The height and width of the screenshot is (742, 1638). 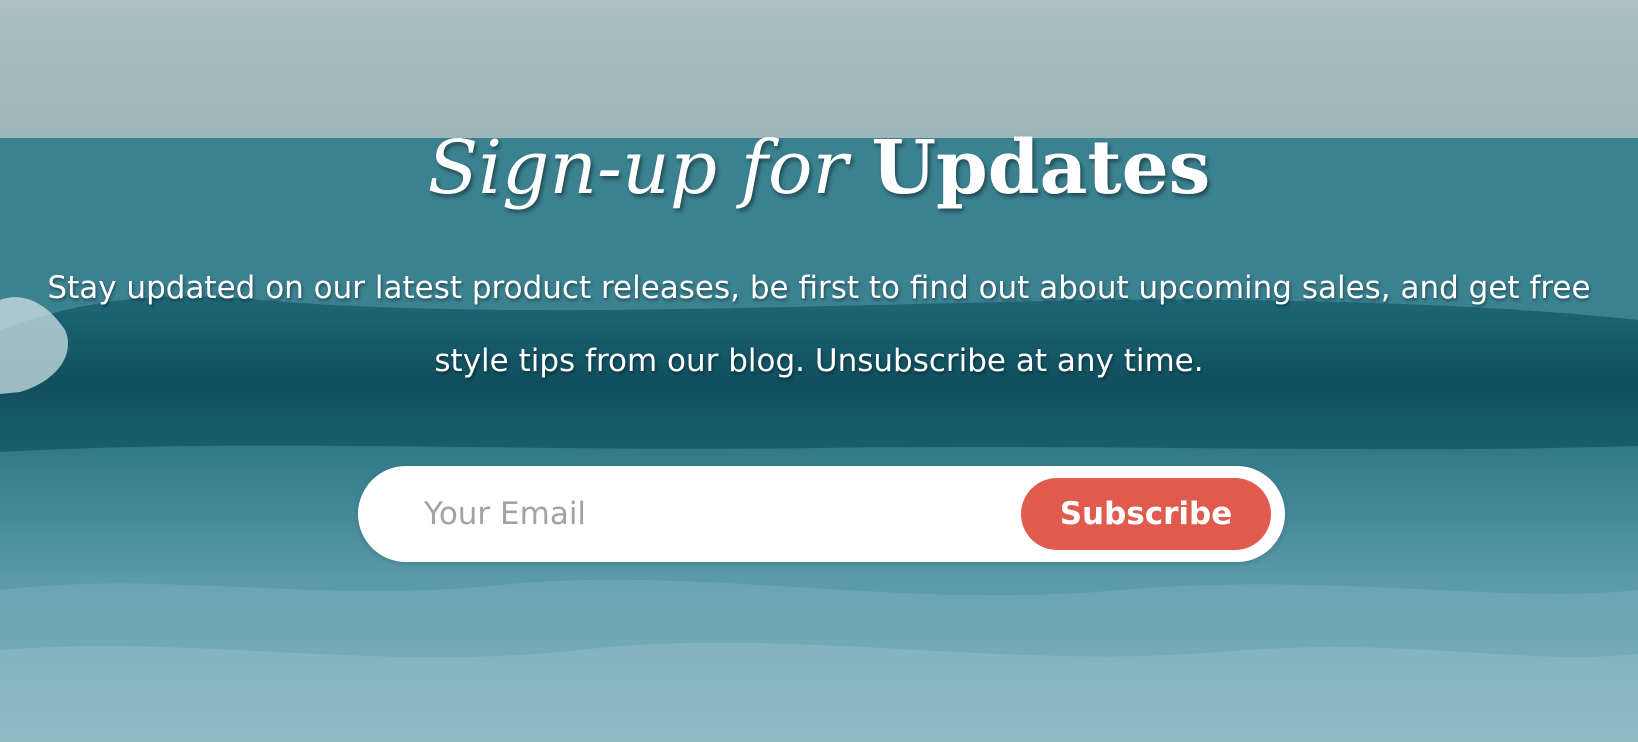 I want to click on signup-title: Sign-up for Updates, so click(x=819, y=168).